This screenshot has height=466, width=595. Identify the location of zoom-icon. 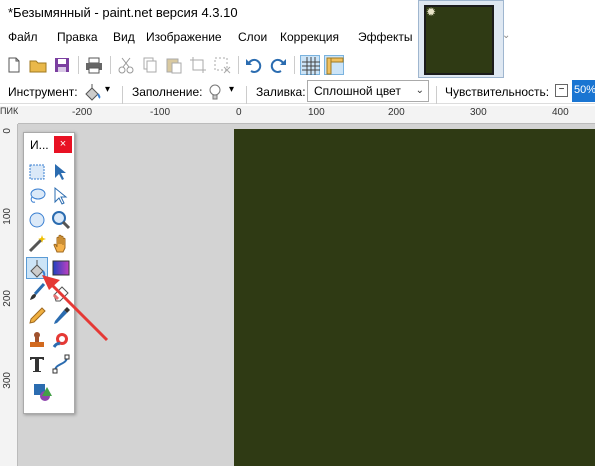
(61, 220).